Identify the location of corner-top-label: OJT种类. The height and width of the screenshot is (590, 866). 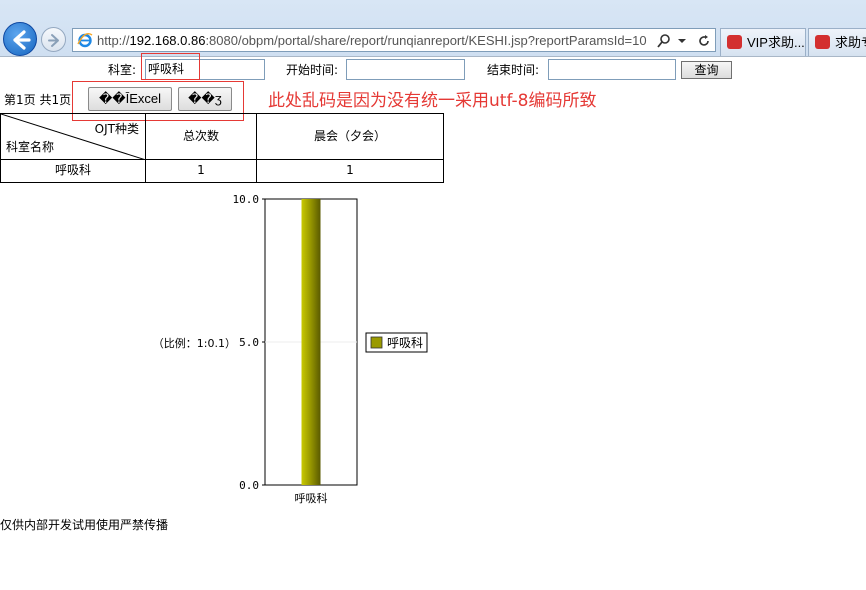
(116, 129).